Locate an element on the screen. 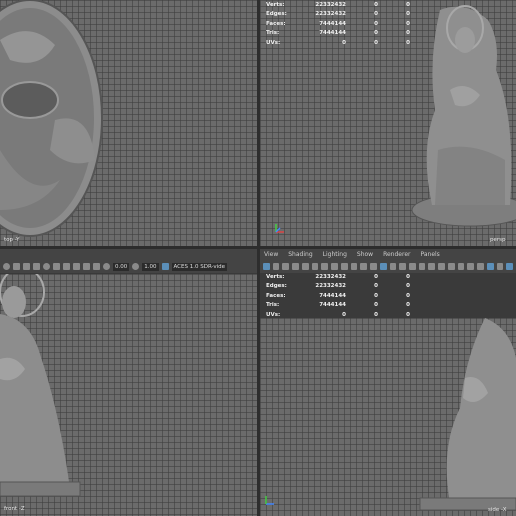 The image size is (516, 516). xray-icon is located at coordinates (480, 266).